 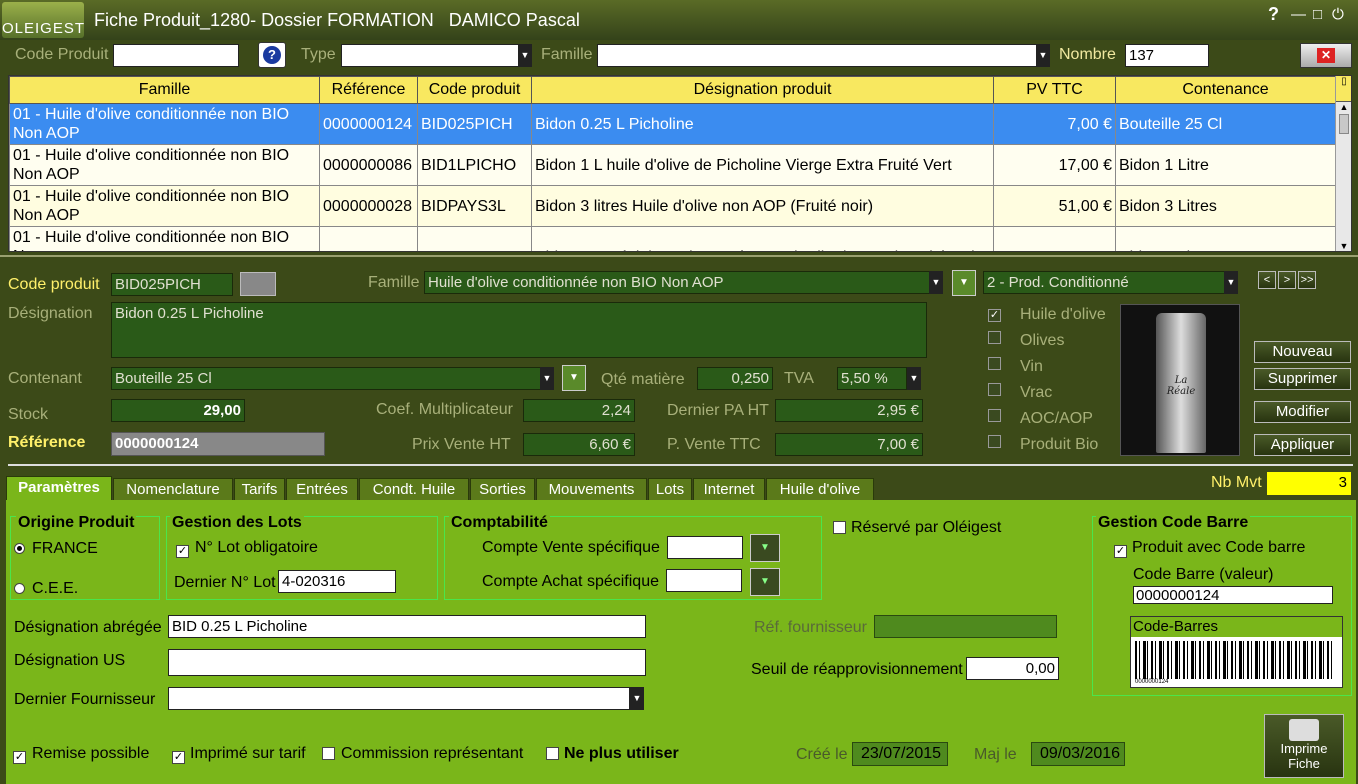 What do you see at coordinates (1287, 280) in the screenshot?
I see `next-button: >` at bounding box center [1287, 280].